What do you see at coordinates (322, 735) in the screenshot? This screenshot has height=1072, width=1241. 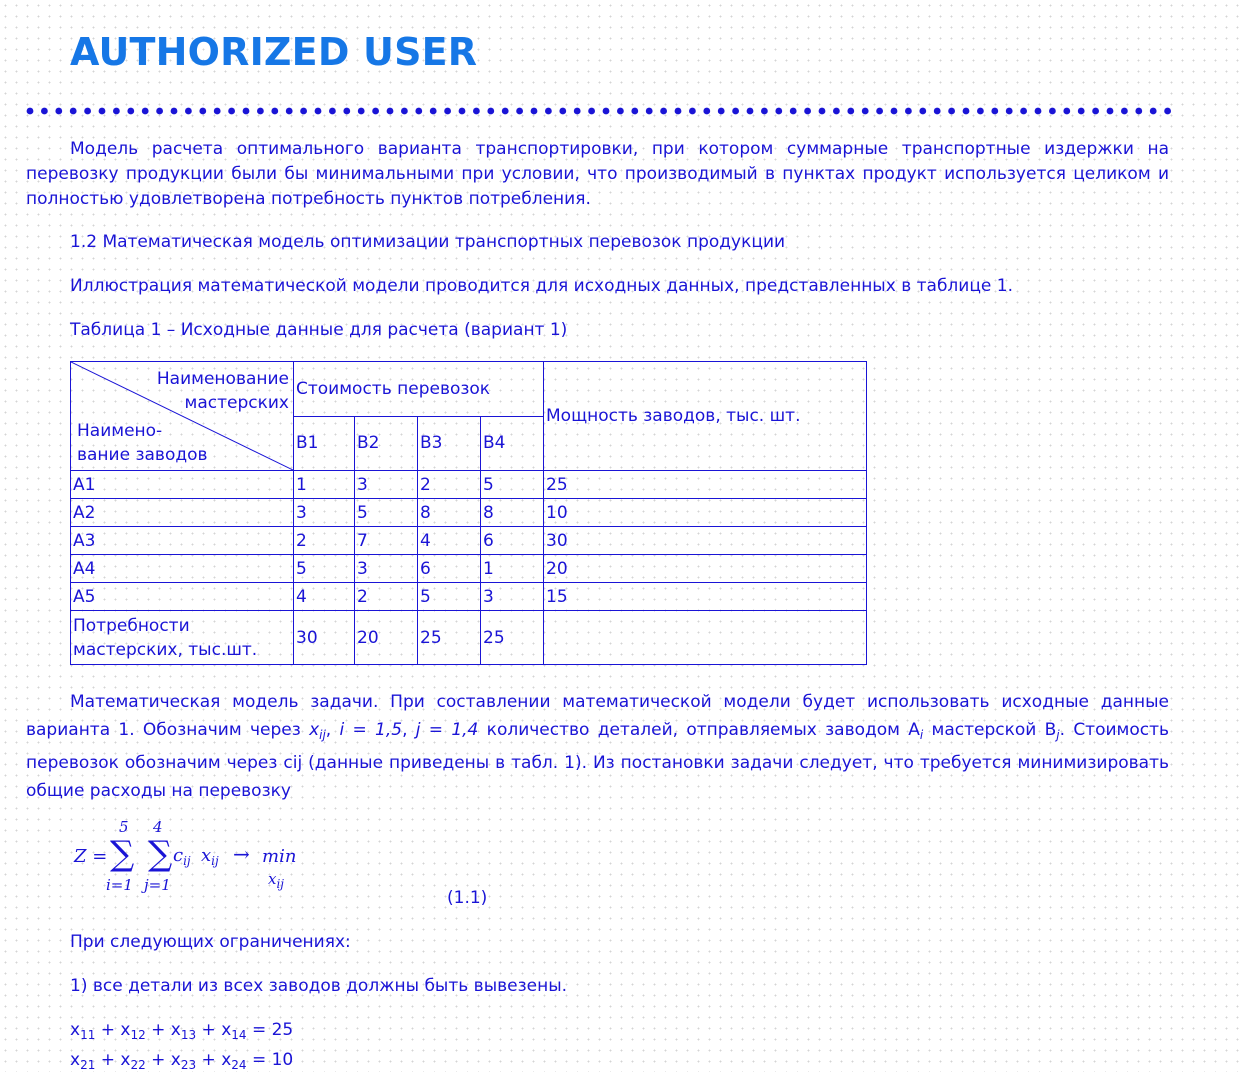 I see `var-x-sub: ij` at bounding box center [322, 735].